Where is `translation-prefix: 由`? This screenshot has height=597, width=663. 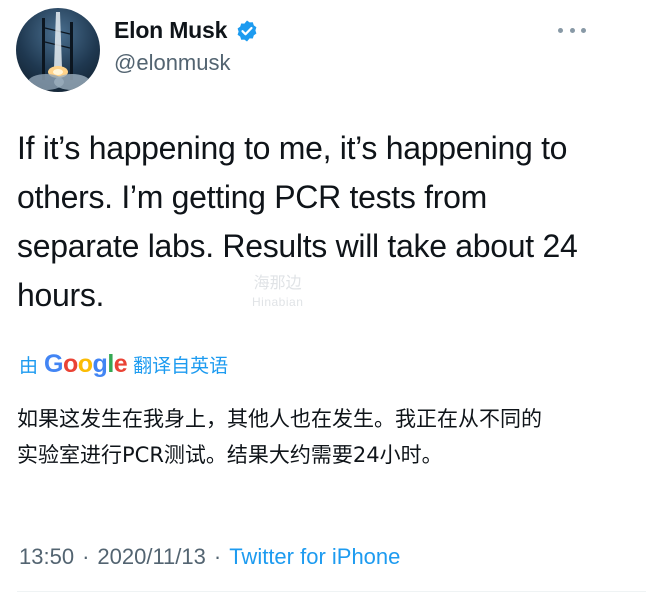 translation-prefix: 由 is located at coordinates (29, 366).